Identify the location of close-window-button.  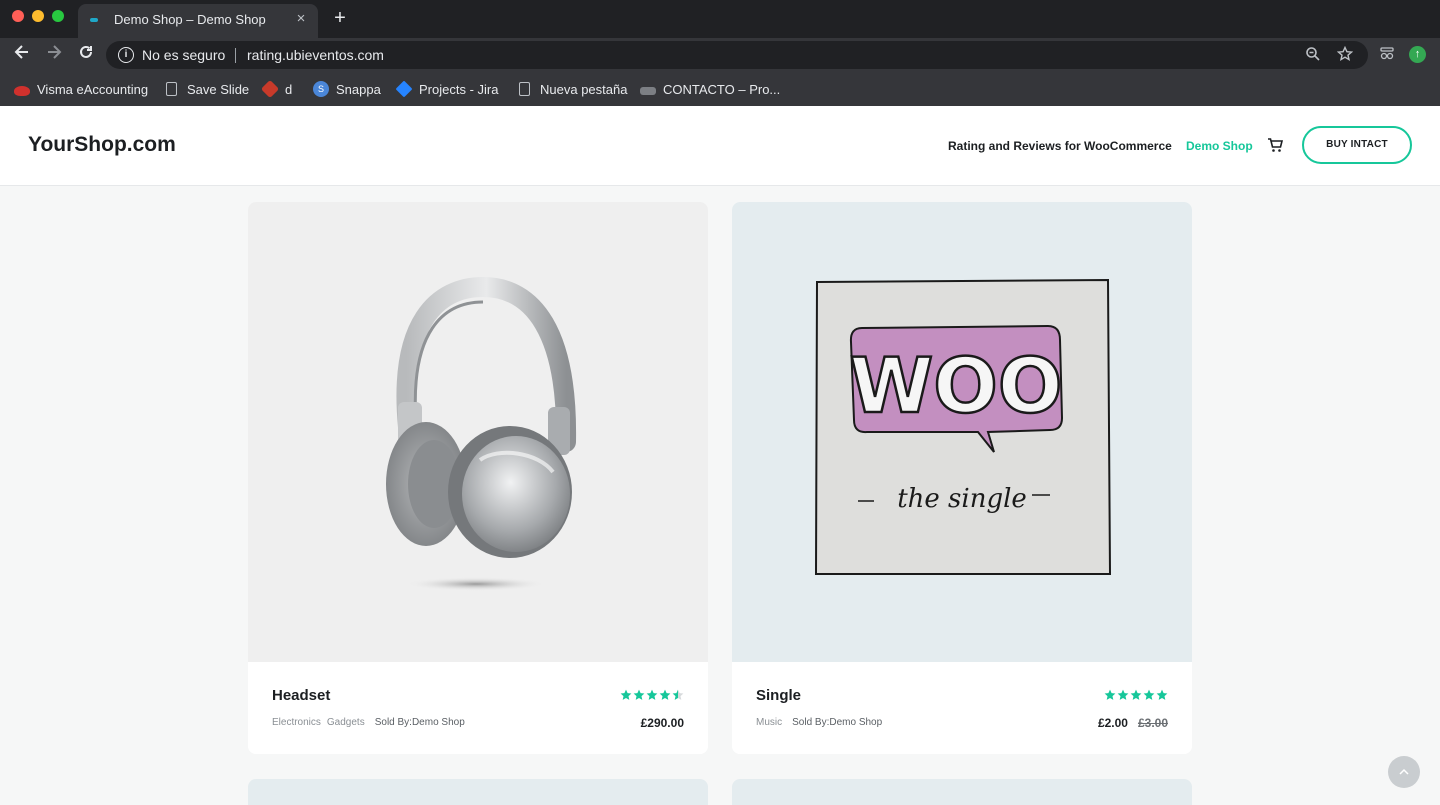
(18, 16).